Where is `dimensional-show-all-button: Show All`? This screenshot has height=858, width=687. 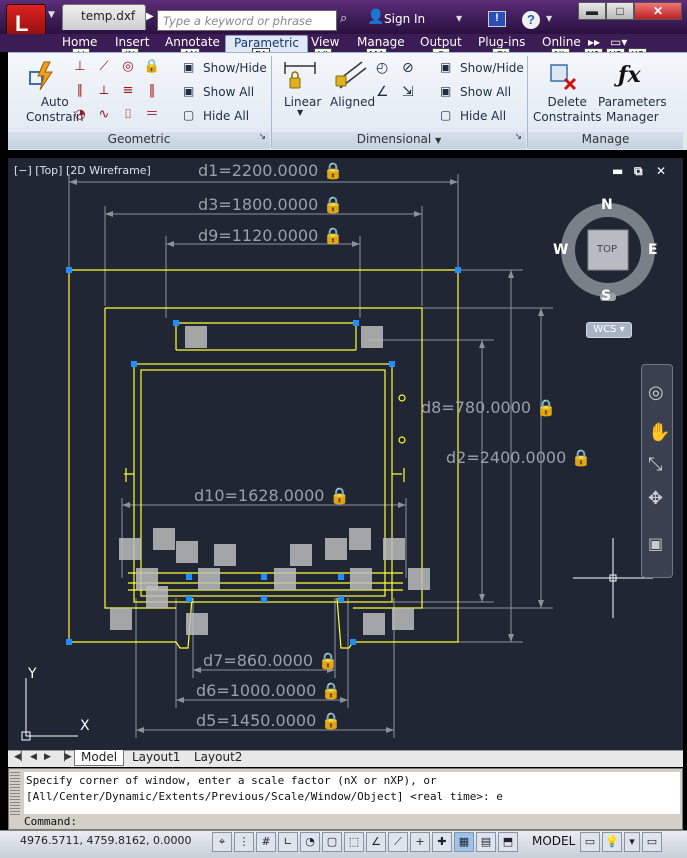
dimensional-show-all-button: Show All is located at coordinates (485, 92).